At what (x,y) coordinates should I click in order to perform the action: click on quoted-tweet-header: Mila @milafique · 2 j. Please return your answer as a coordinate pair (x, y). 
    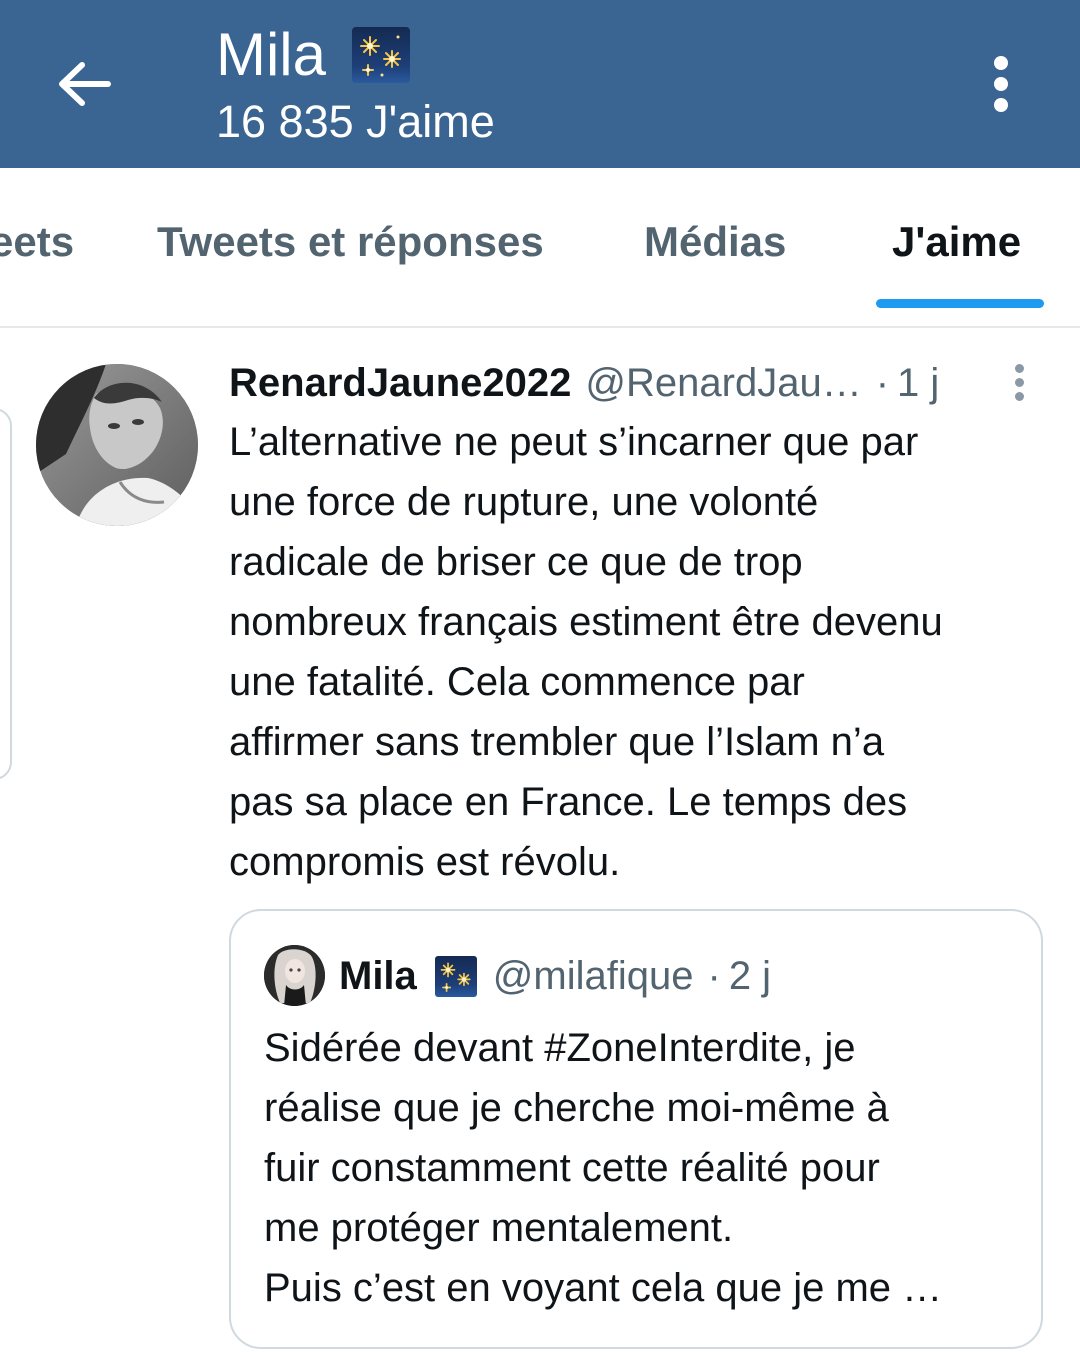
    Looking at the image, I should click on (555, 976).